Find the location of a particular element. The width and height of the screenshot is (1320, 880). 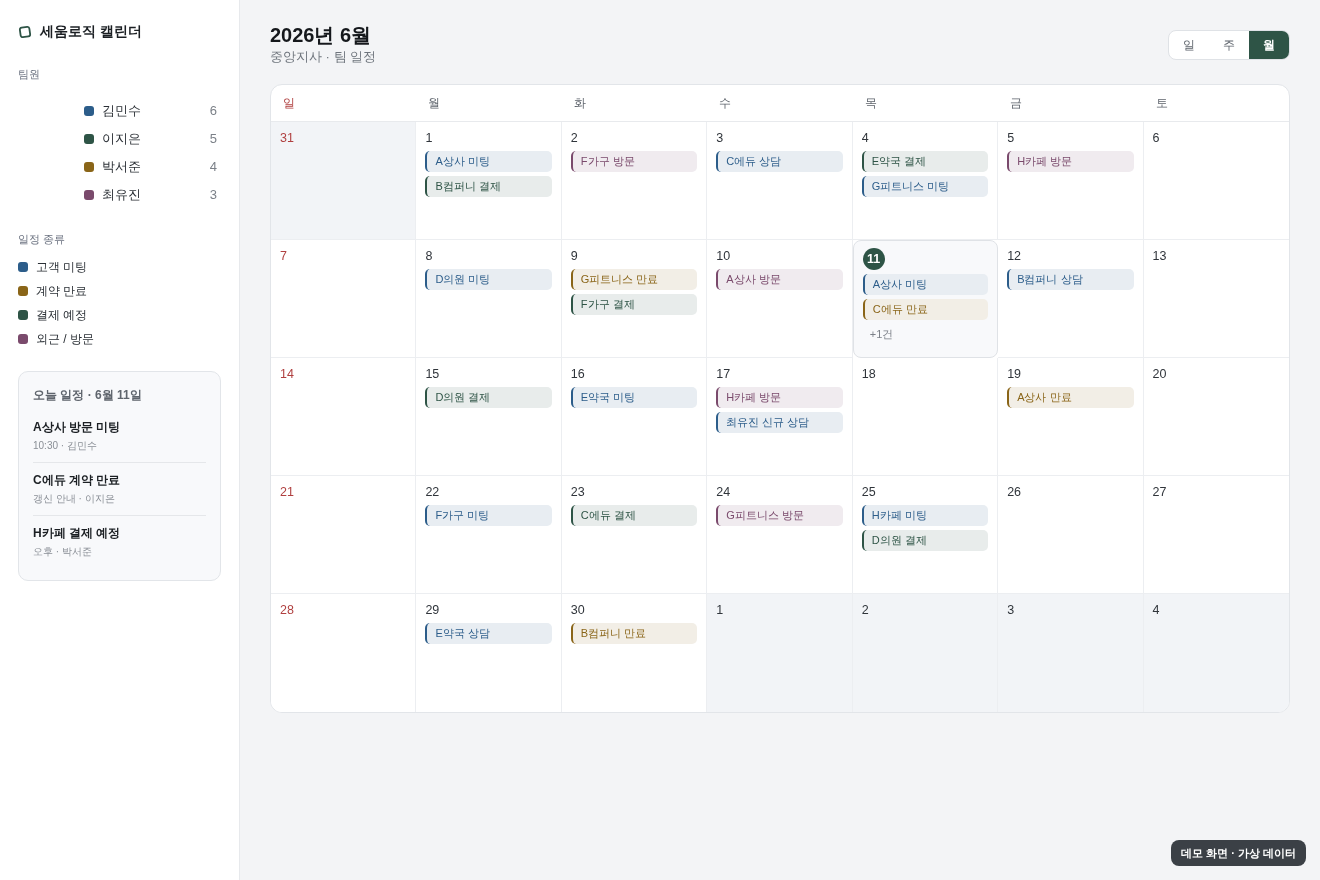

view-tab: 주 is located at coordinates (1229, 45).